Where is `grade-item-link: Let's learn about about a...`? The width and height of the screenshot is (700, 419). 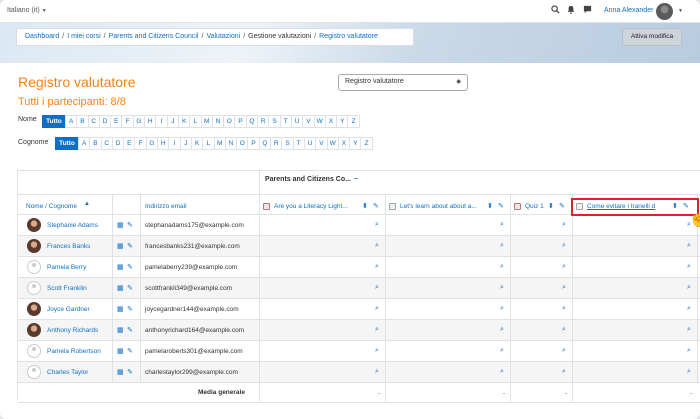
grade-item-link: Let's learn about about a... is located at coordinates (438, 206).